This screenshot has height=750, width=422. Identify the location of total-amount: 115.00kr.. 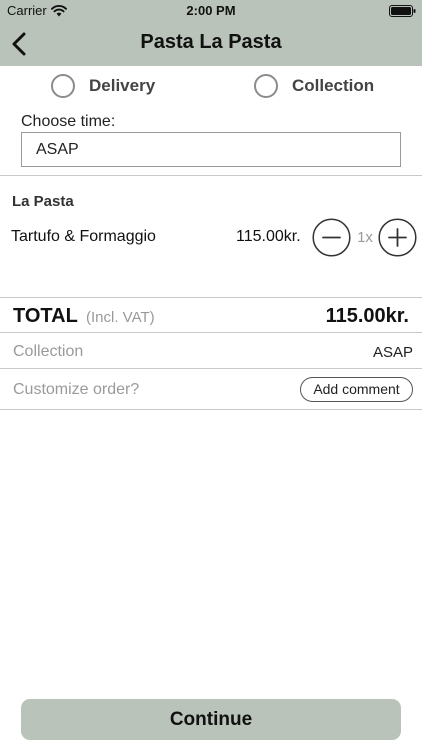
(367, 316).